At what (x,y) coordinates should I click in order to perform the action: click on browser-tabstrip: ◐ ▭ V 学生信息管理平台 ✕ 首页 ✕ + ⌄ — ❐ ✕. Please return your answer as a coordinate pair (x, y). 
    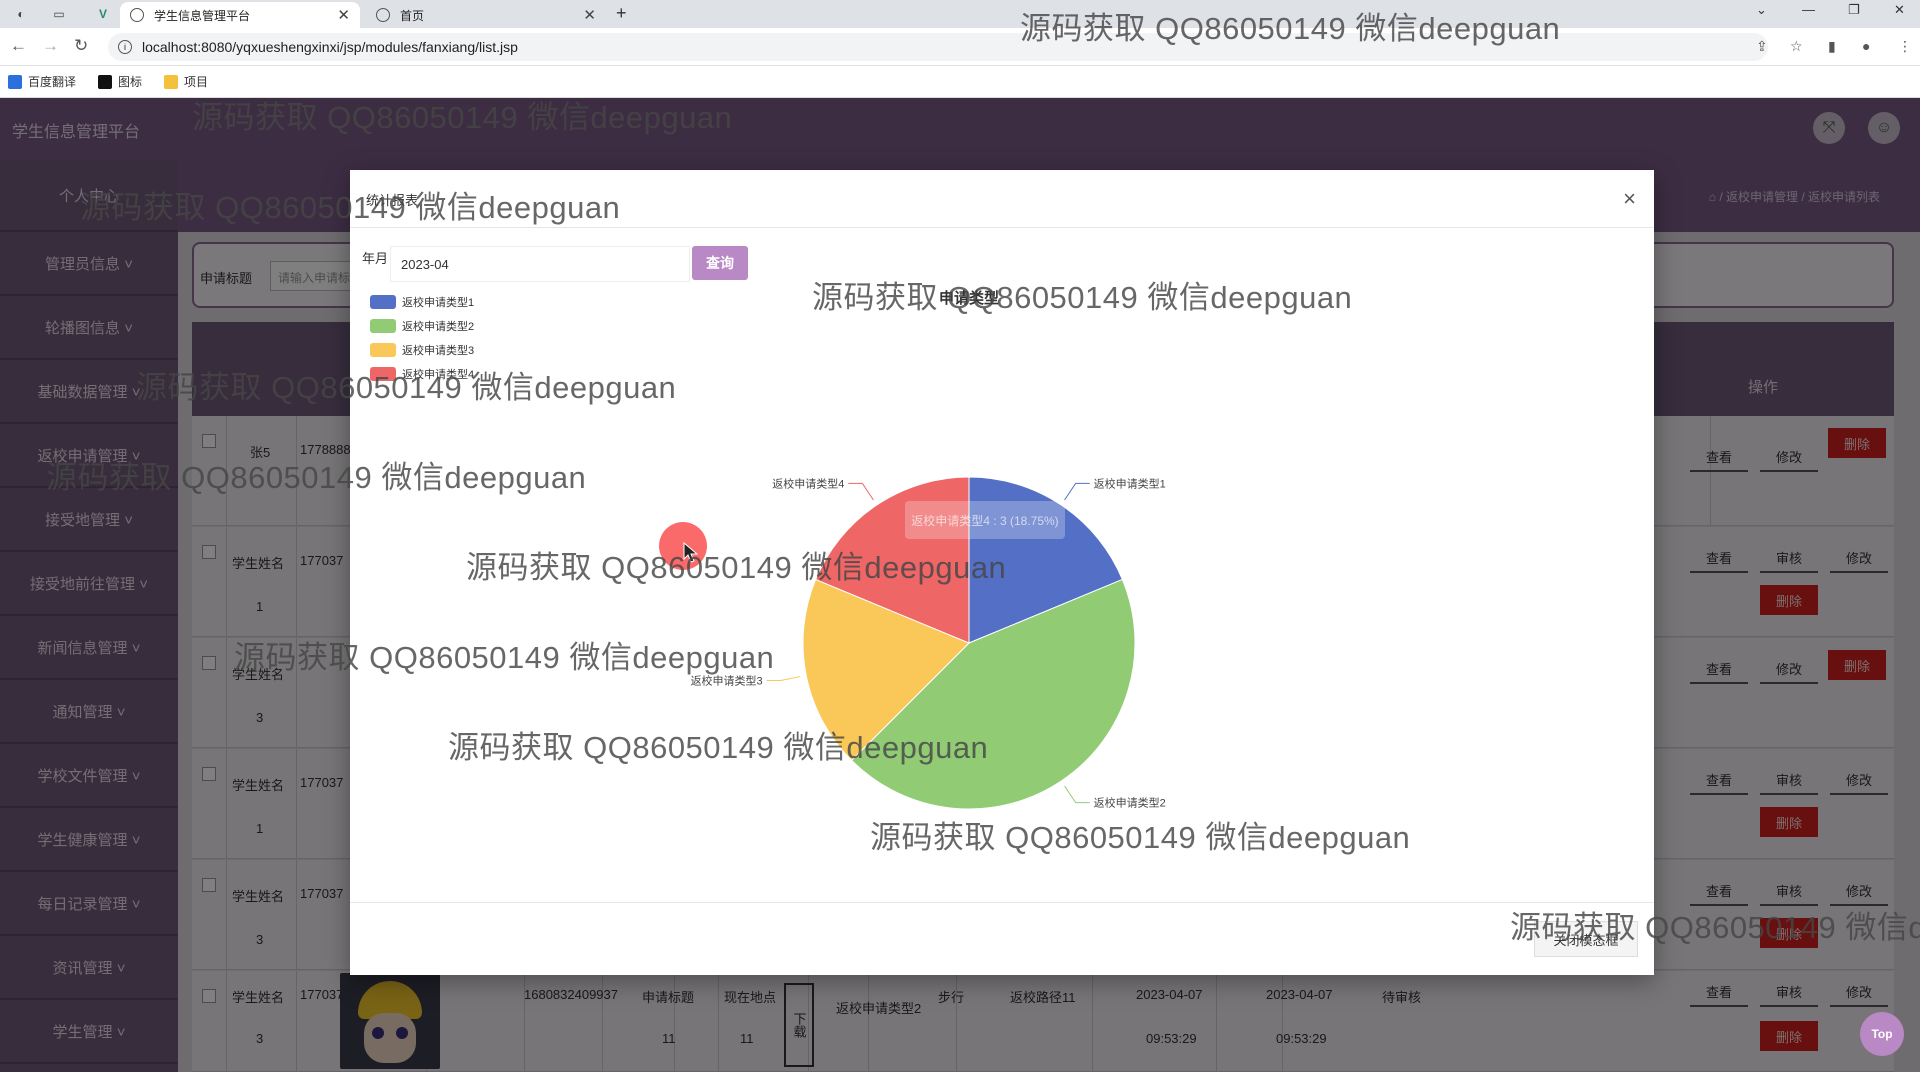
    Looking at the image, I should click on (960, 14).